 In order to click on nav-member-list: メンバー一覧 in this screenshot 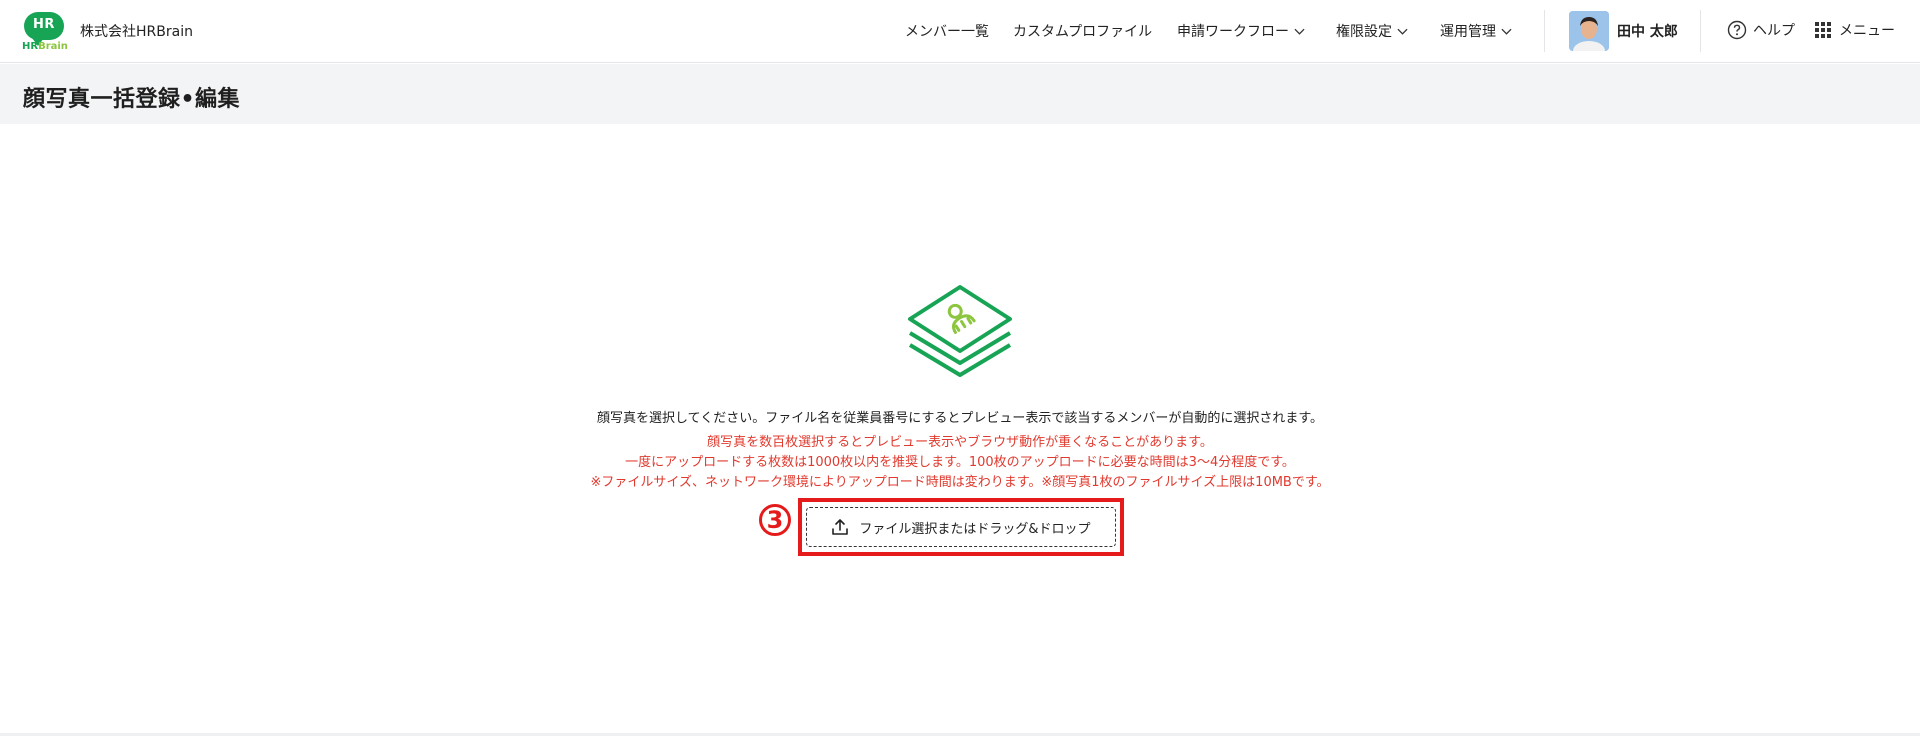, I will do `click(947, 31)`.